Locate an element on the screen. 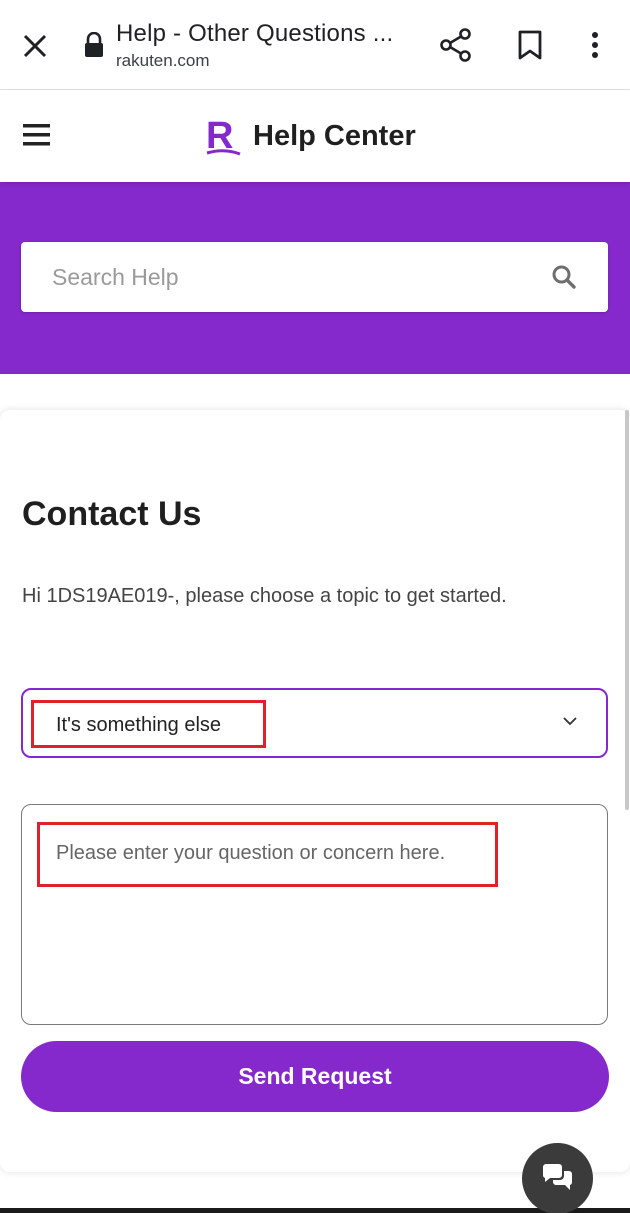 Image resolution: width=630 pixels, height=1213 pixels. search-box is located at coordinates (314, 277).